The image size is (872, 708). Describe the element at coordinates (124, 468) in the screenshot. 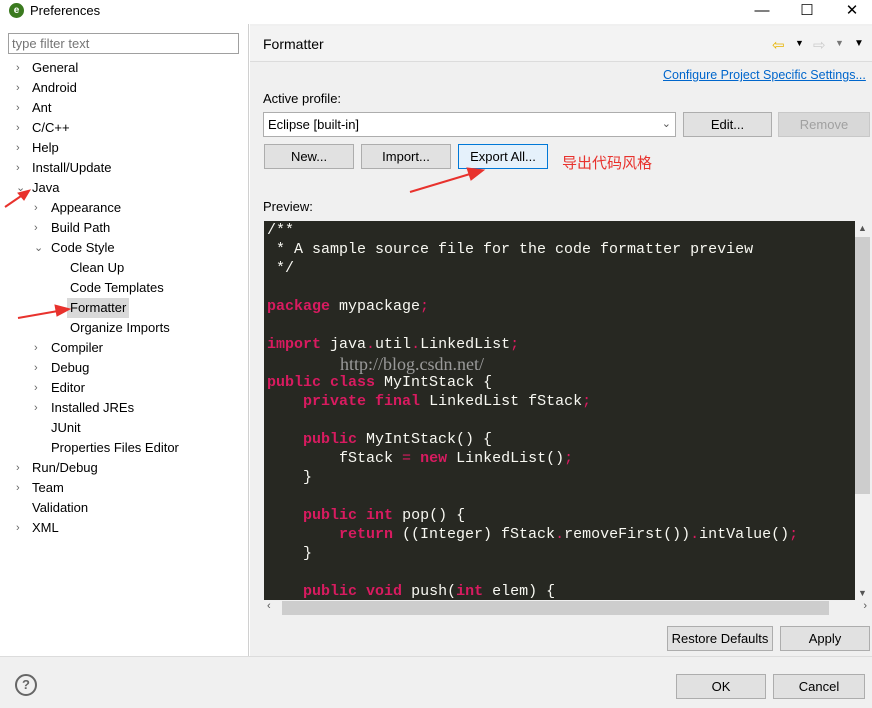

I see `tree-item: › Run/Debug` at that location.